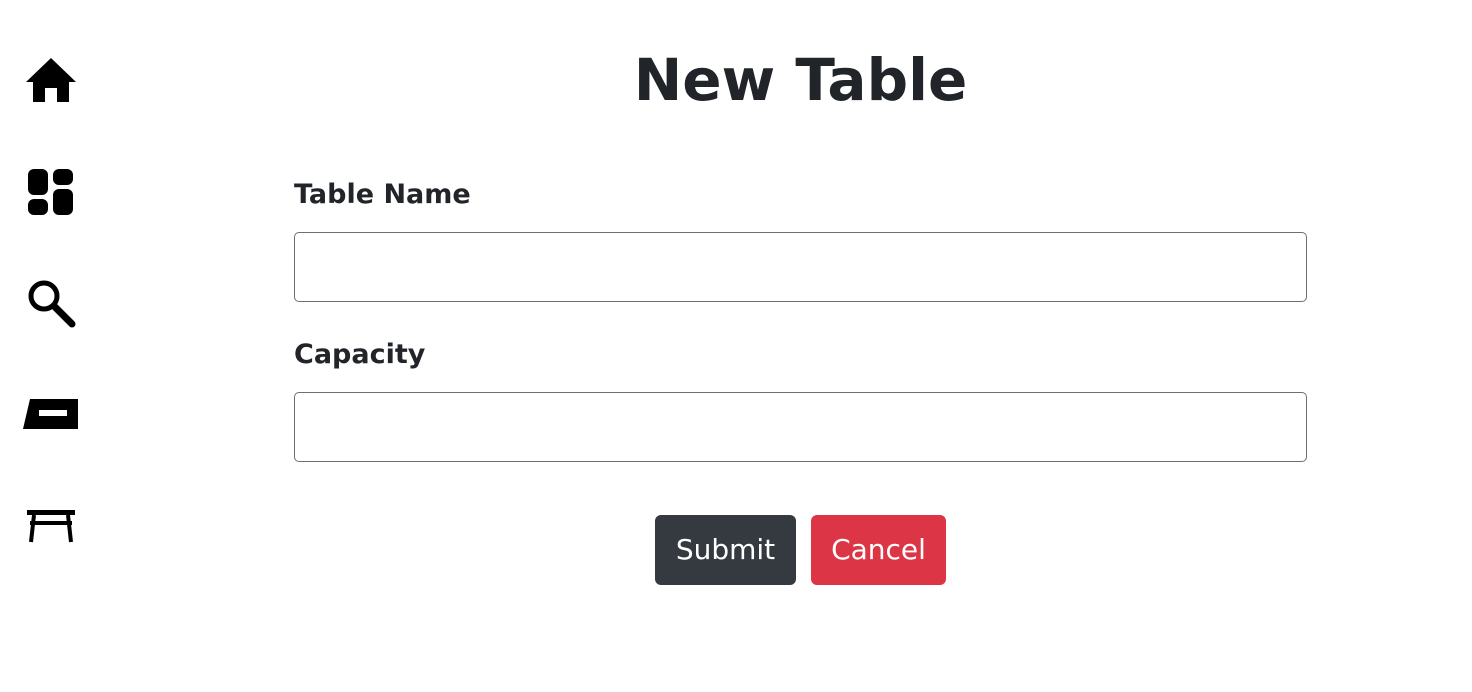 This screenshot has height=692, width=1472. I want to click on search-icon, so click(51, 303).